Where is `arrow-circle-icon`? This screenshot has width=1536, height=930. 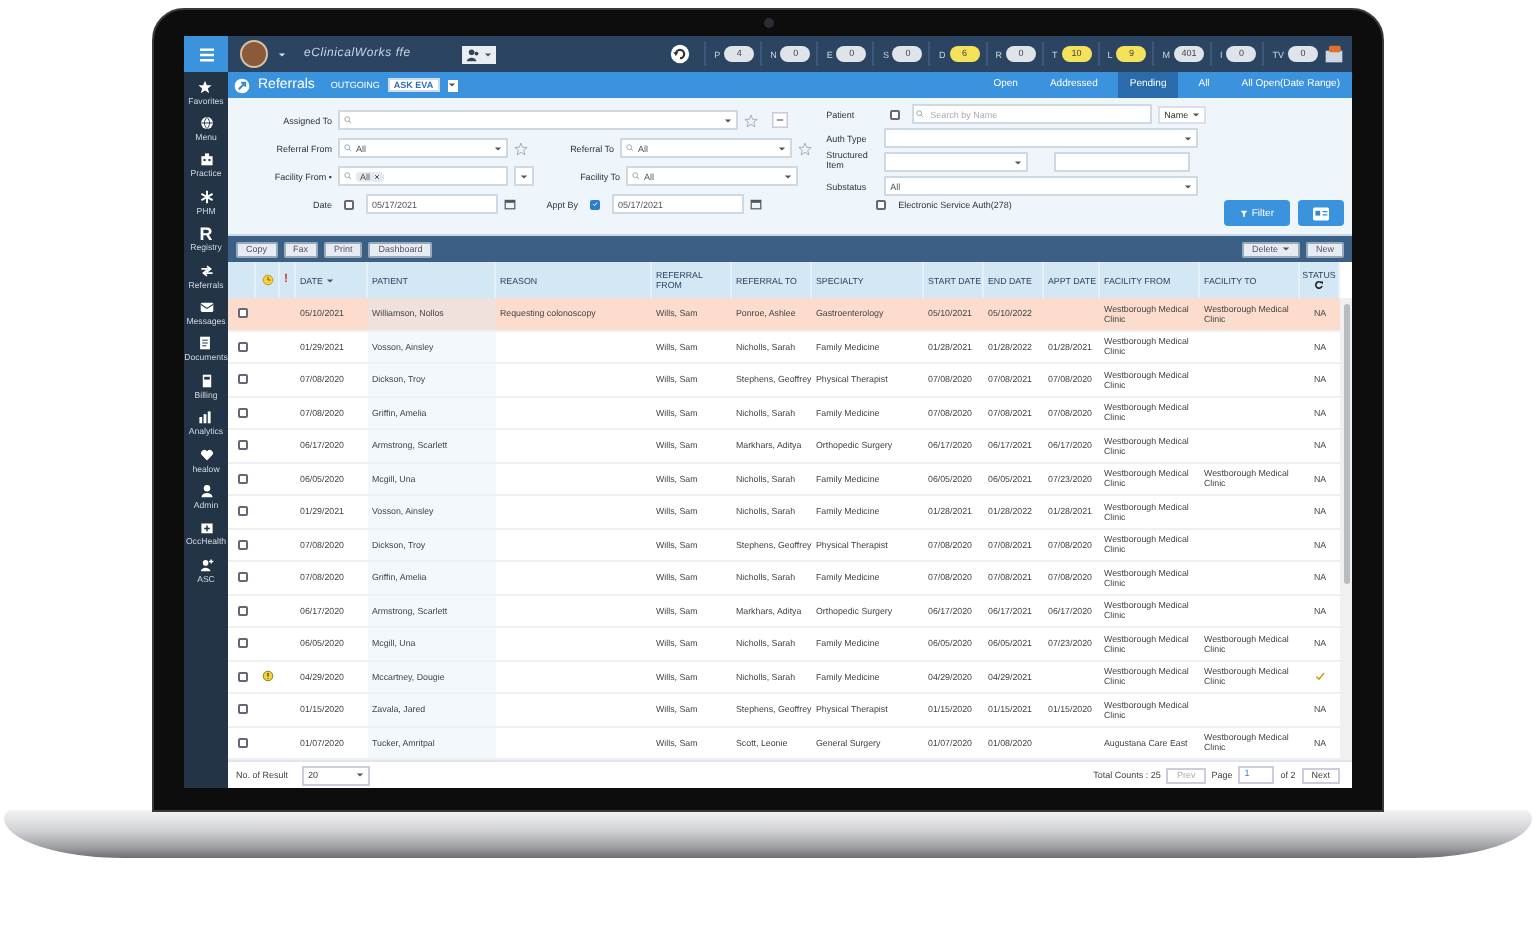
arrow-circle-icon is located at coordinates (242, 85).